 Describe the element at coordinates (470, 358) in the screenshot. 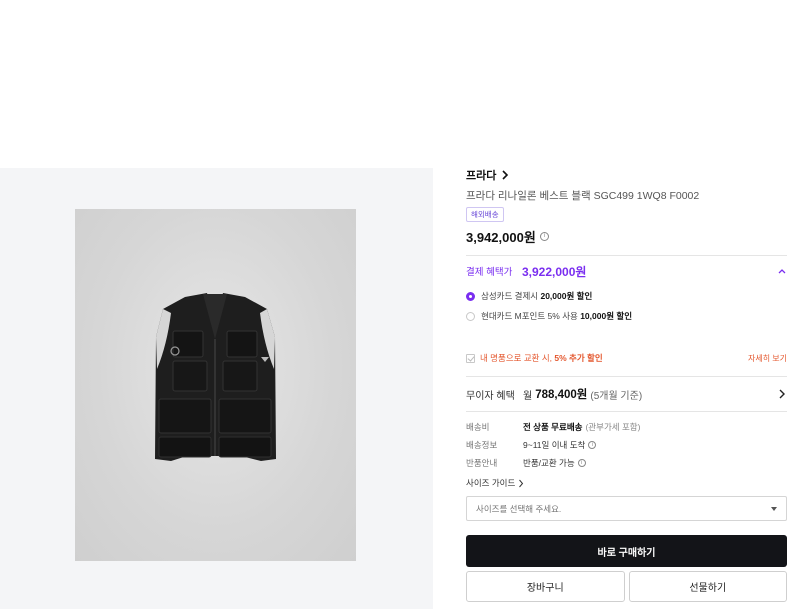

I see `checkbox-icon` at that location.